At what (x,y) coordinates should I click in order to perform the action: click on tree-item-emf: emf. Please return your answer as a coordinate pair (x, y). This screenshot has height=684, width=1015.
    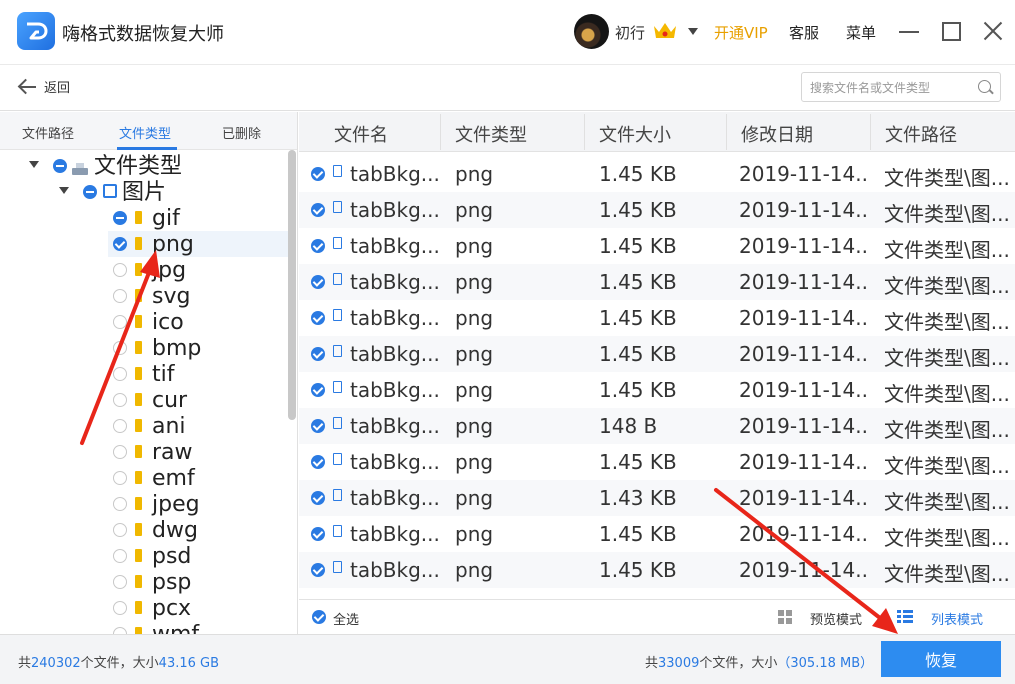
    Looking at the image, I should click on (199, 478).